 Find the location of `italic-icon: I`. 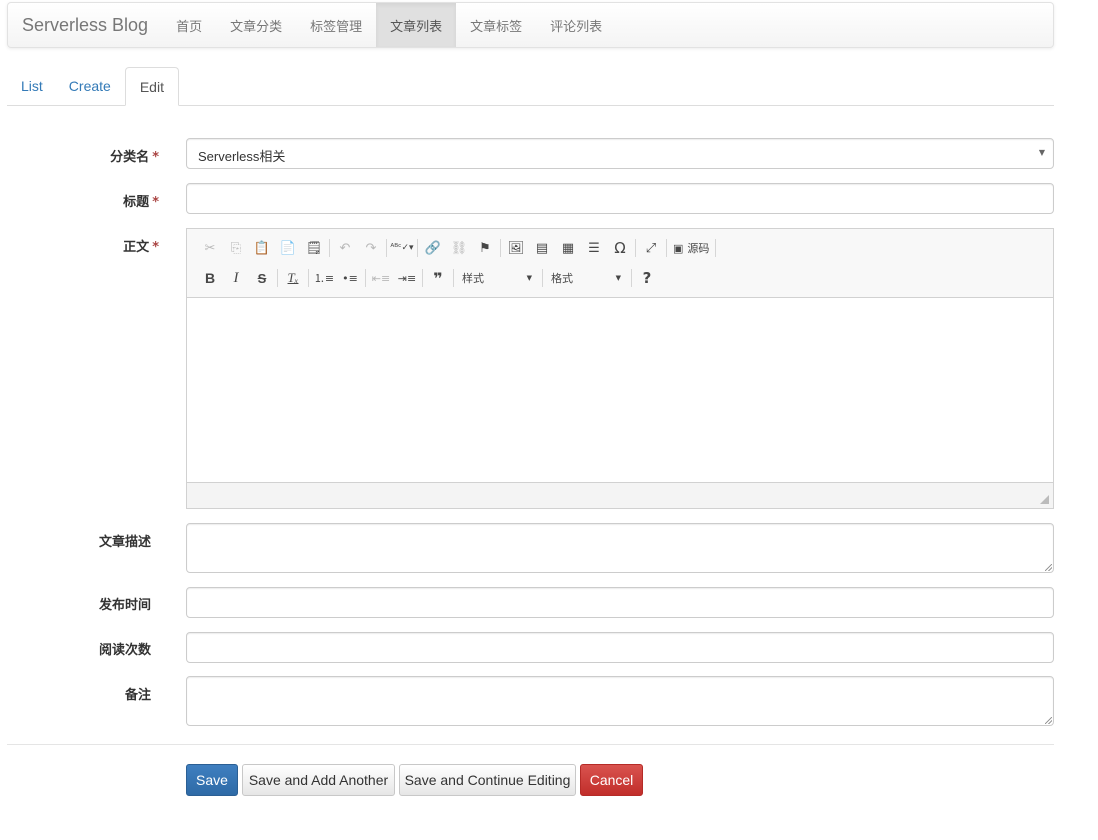

italic-icon: I is located at coordinates (236, 278).